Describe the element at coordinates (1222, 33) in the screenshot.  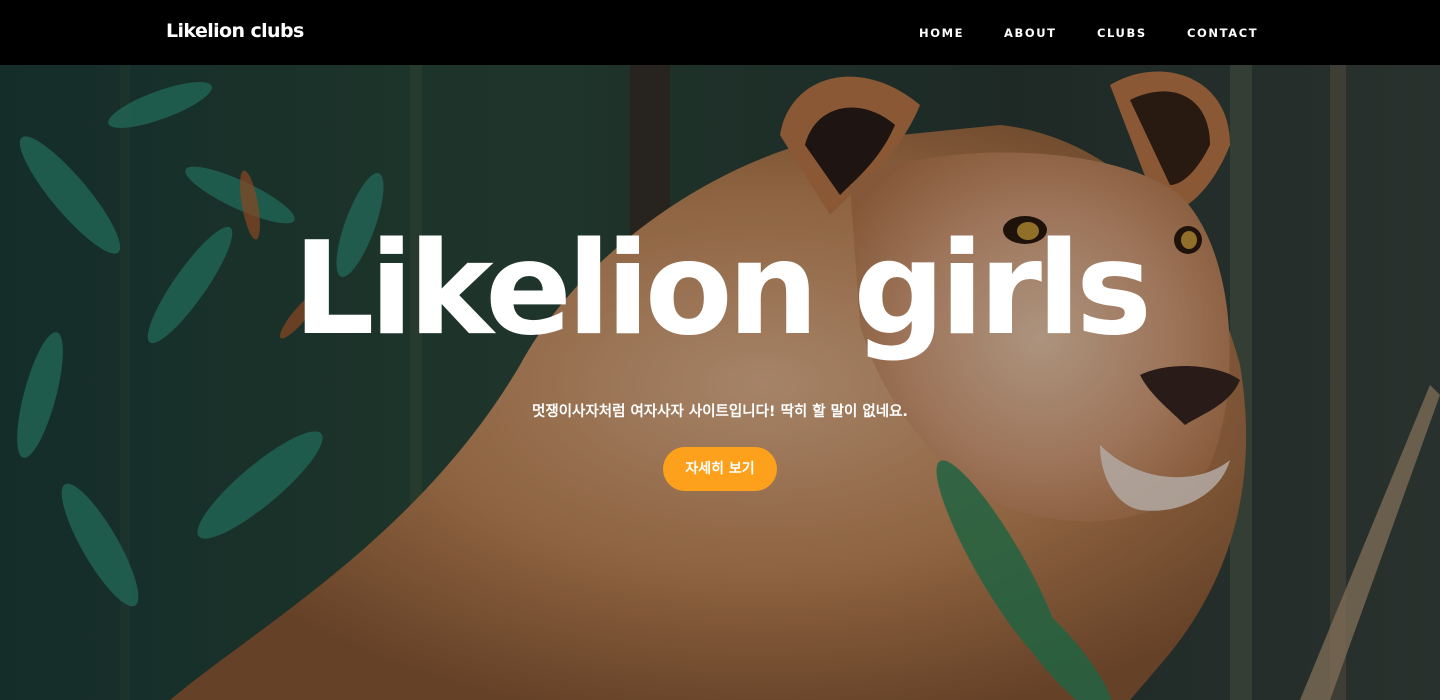
I see `nav-link-contact: CONTACT` at that location.